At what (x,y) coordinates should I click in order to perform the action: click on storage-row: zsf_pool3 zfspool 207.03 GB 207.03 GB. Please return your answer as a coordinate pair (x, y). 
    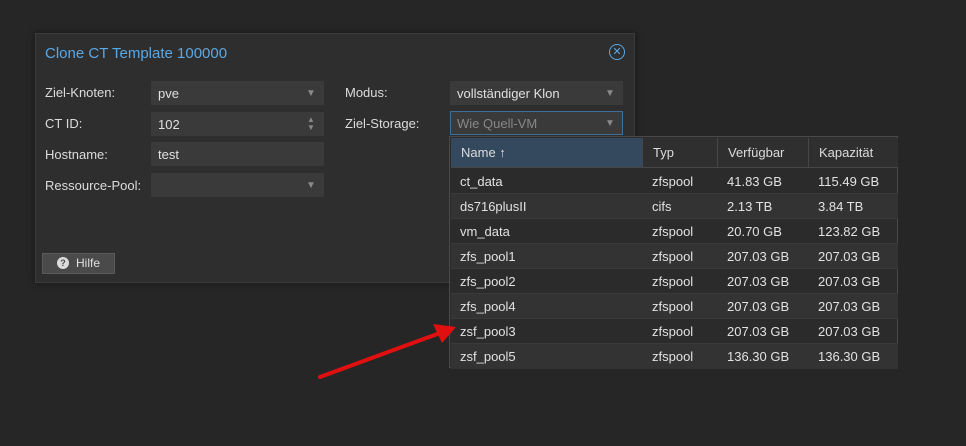
    Looking at the image, I should click on (674, 331).